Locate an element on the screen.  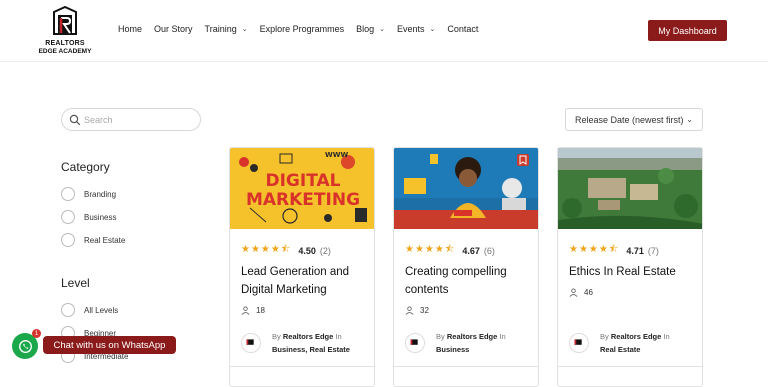
course-title: Lead Generation and Digital Marketing is located at coordinates (305, 281).